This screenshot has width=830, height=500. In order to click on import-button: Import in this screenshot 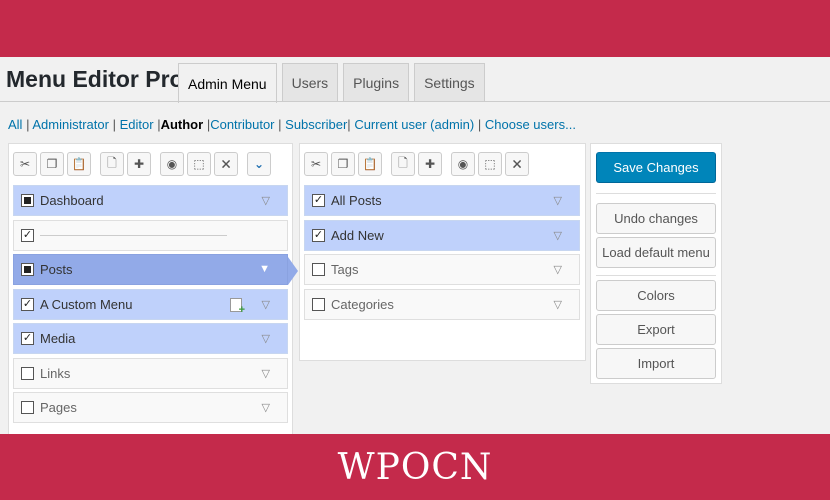, I will do `click(656, 363)`.